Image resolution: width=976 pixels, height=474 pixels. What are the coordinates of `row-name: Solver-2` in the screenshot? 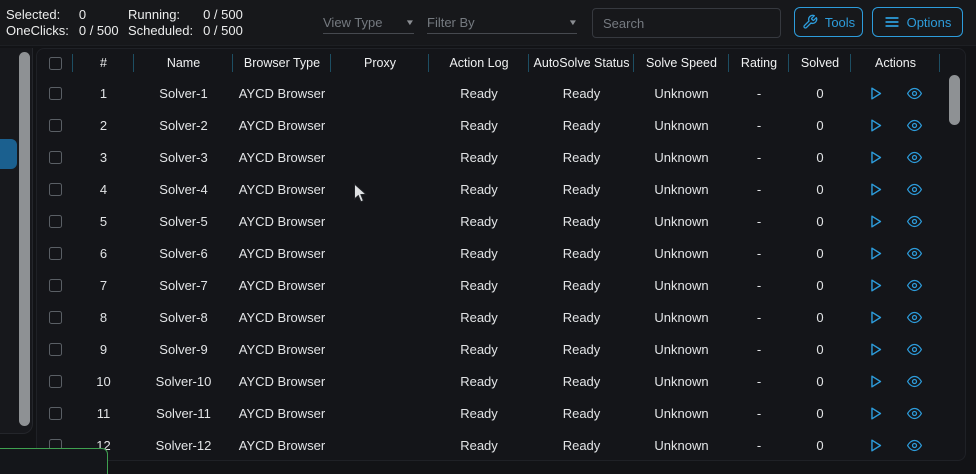 It's located at (183, 125).